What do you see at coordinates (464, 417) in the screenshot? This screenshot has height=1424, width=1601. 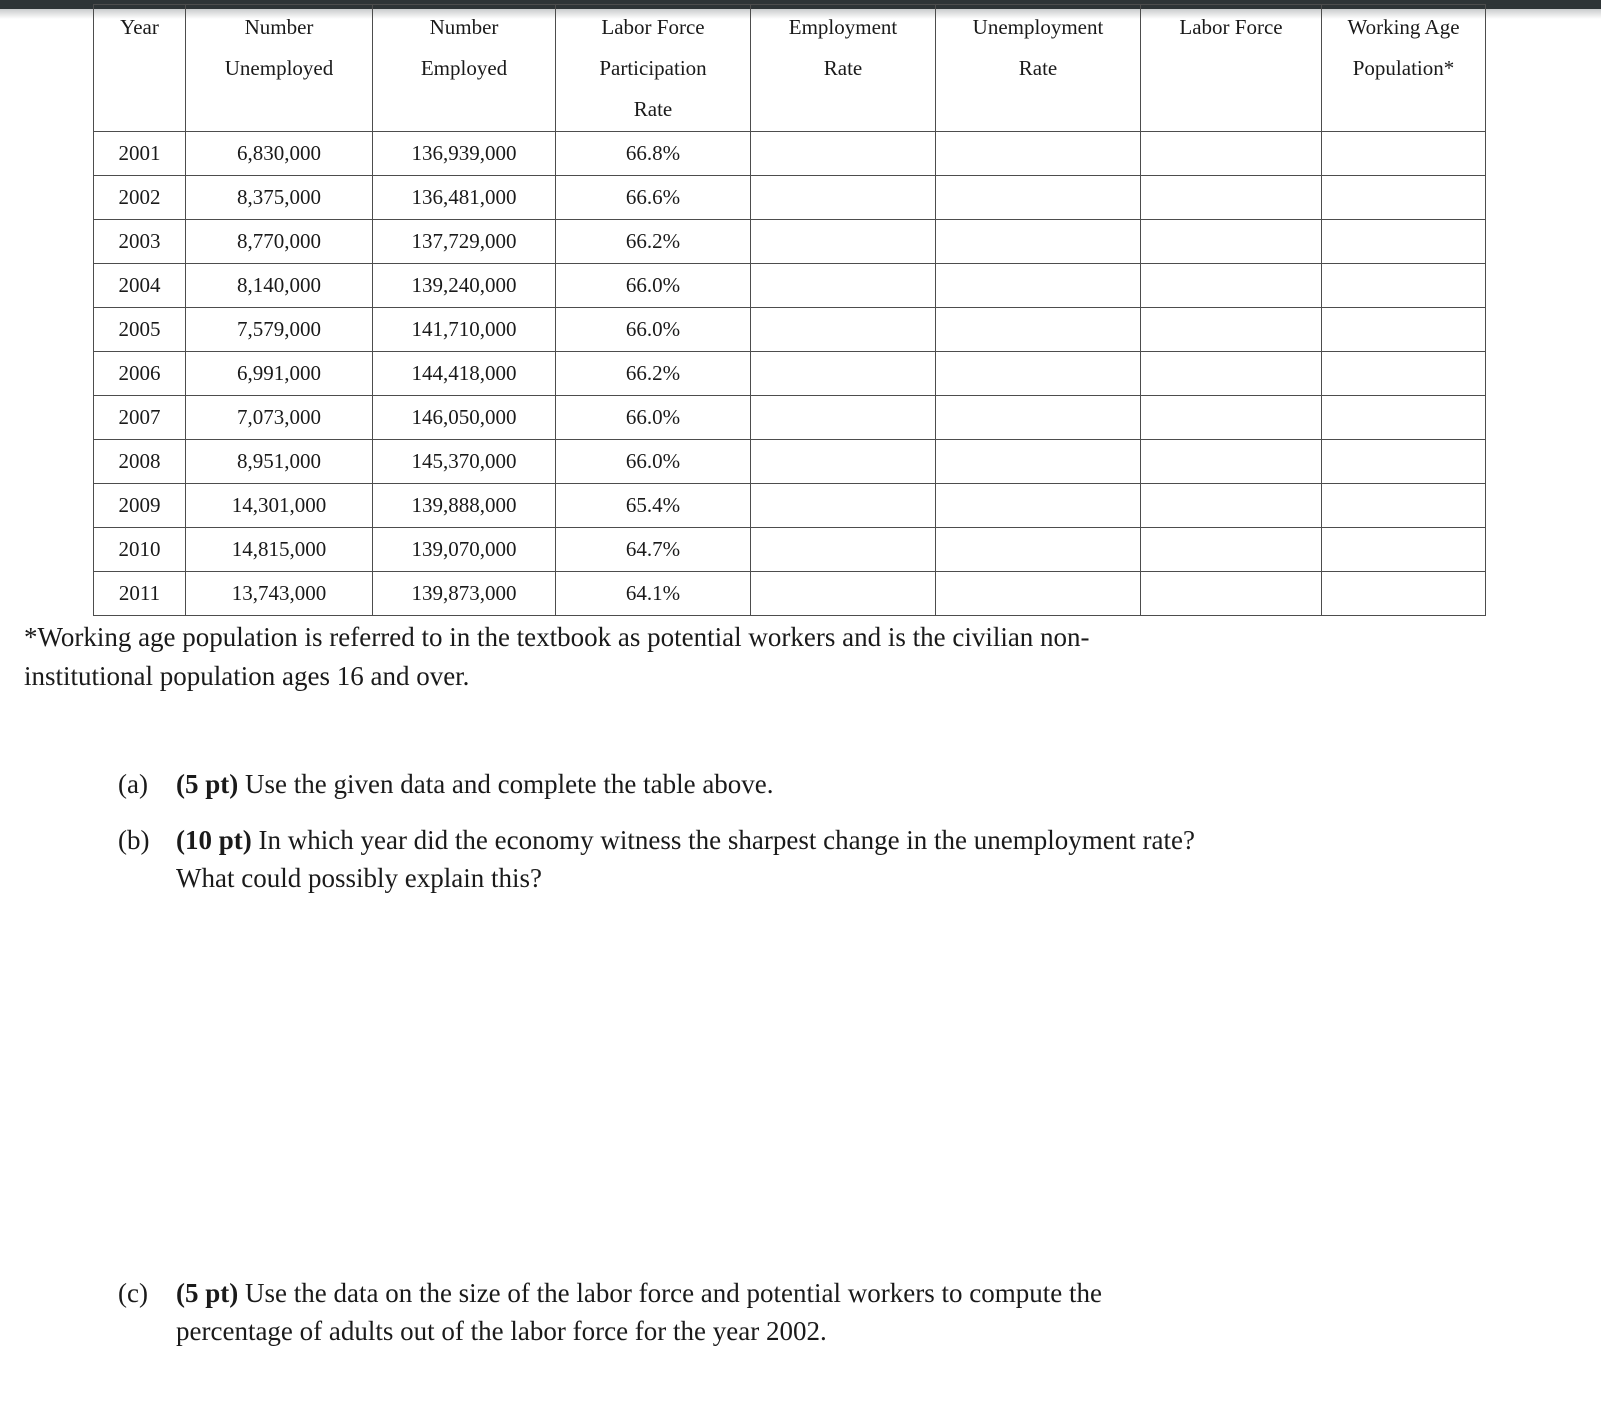 I see `cell-number-employed: 146,050,000` at bounding box center [464, 417].